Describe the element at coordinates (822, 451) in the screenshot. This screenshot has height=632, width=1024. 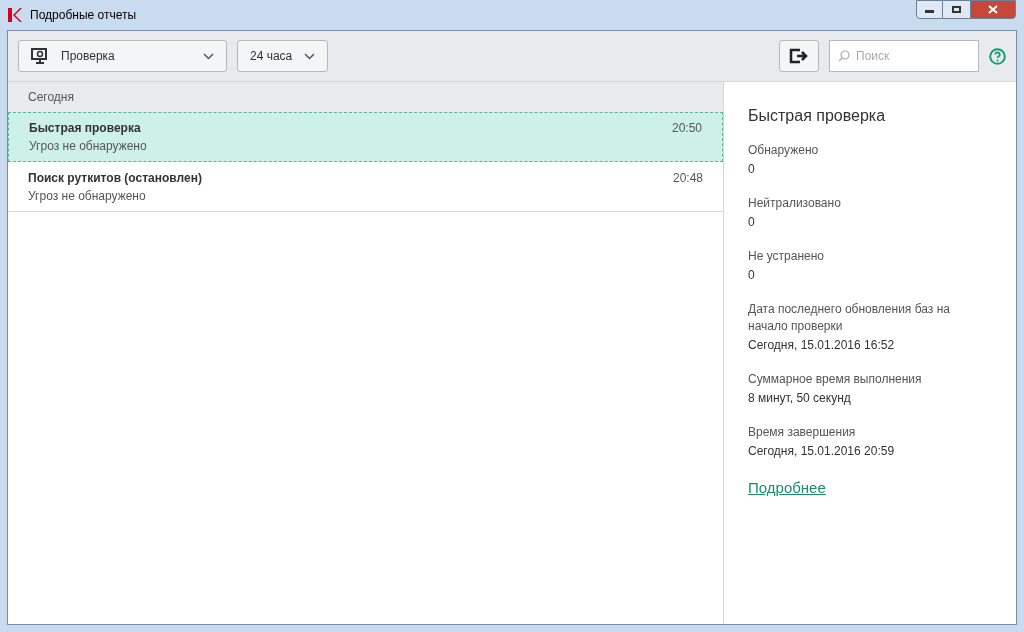
I see `field-value: Сегодня, 15.01.2016 20:59` at that location.